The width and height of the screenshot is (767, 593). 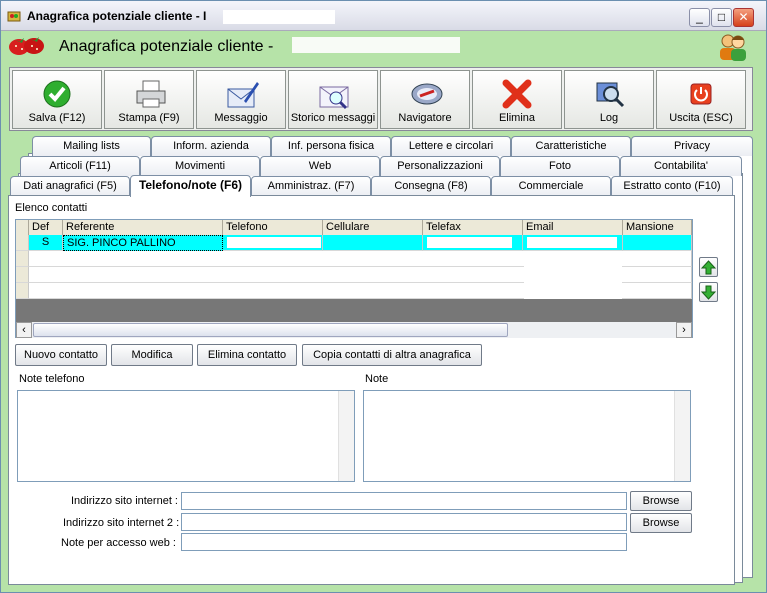 I want to click on notes-scrollbar, so click(x=682, y=436).